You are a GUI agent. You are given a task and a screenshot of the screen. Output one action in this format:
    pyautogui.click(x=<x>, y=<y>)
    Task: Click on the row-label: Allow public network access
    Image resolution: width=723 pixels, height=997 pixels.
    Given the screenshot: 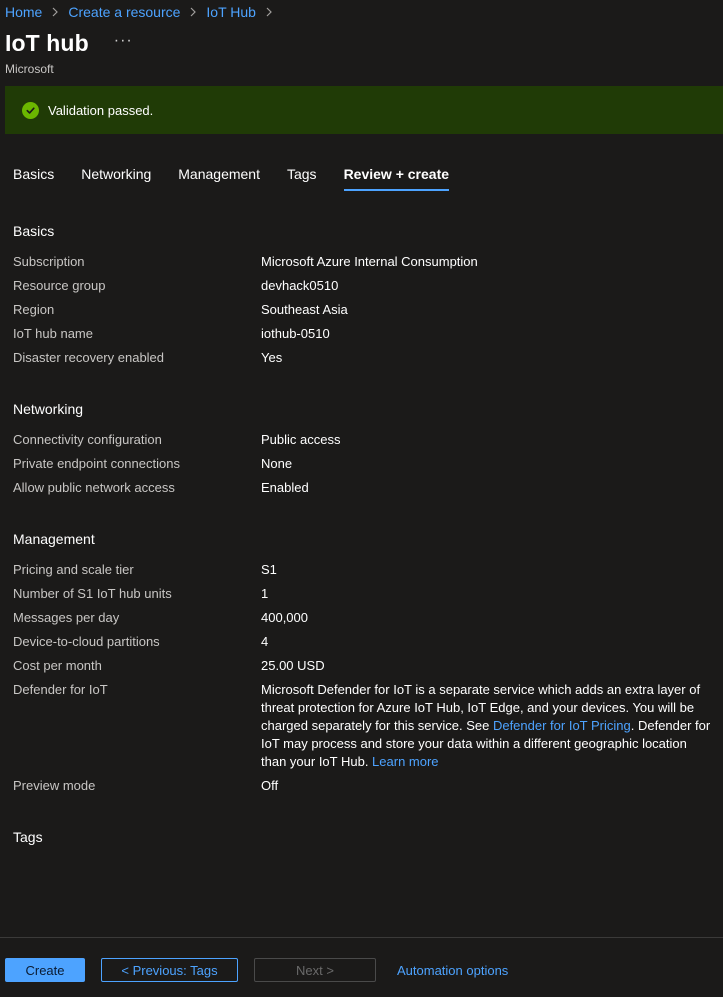 What is the action you would take?
    pyautogui.click(x=94, y=487)
    